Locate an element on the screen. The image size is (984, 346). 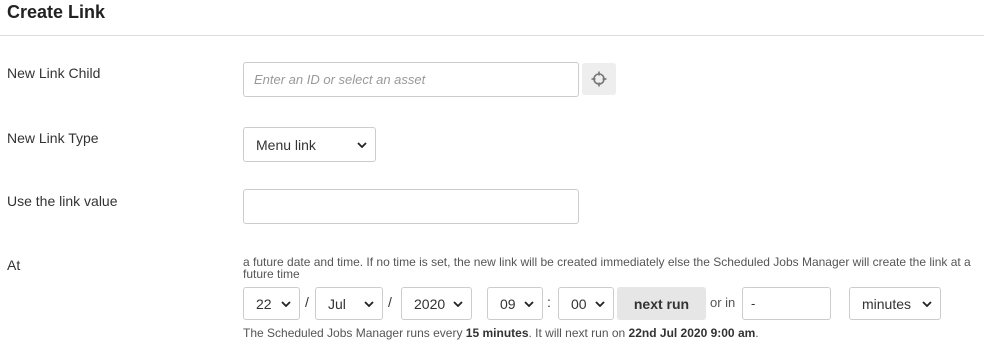
note-suffix: . is located at coordinates (757, 333).